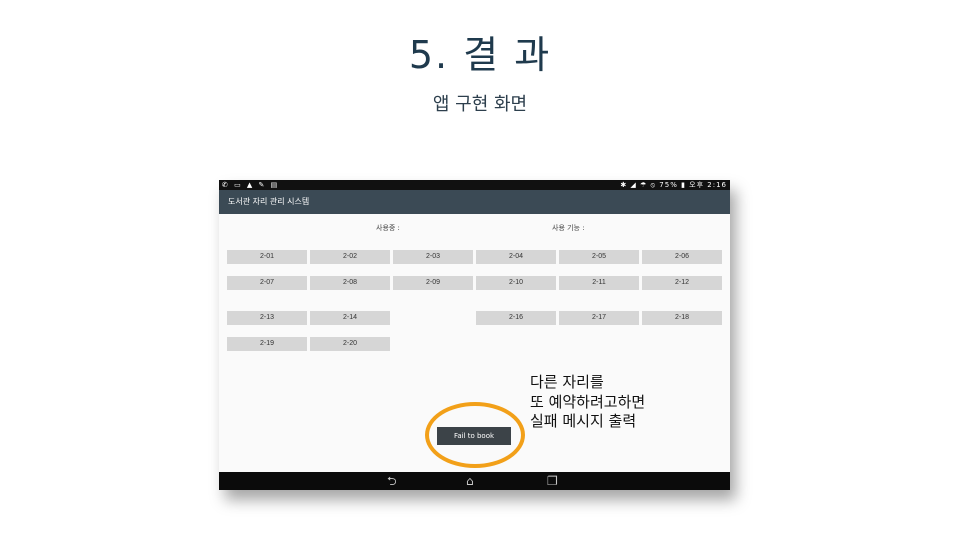  I want to click on android-nav-bar: ⮌ ⌂ ❐, so click(474, 481).